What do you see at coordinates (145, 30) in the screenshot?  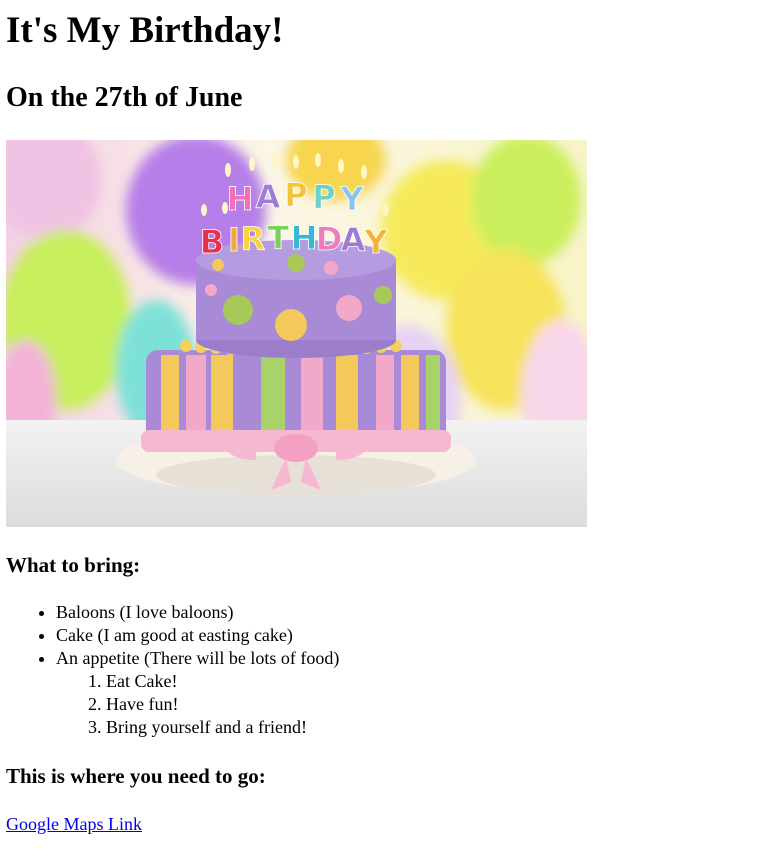 I see `page-title: It's My Birthday!` at bounding box center [145, 30].